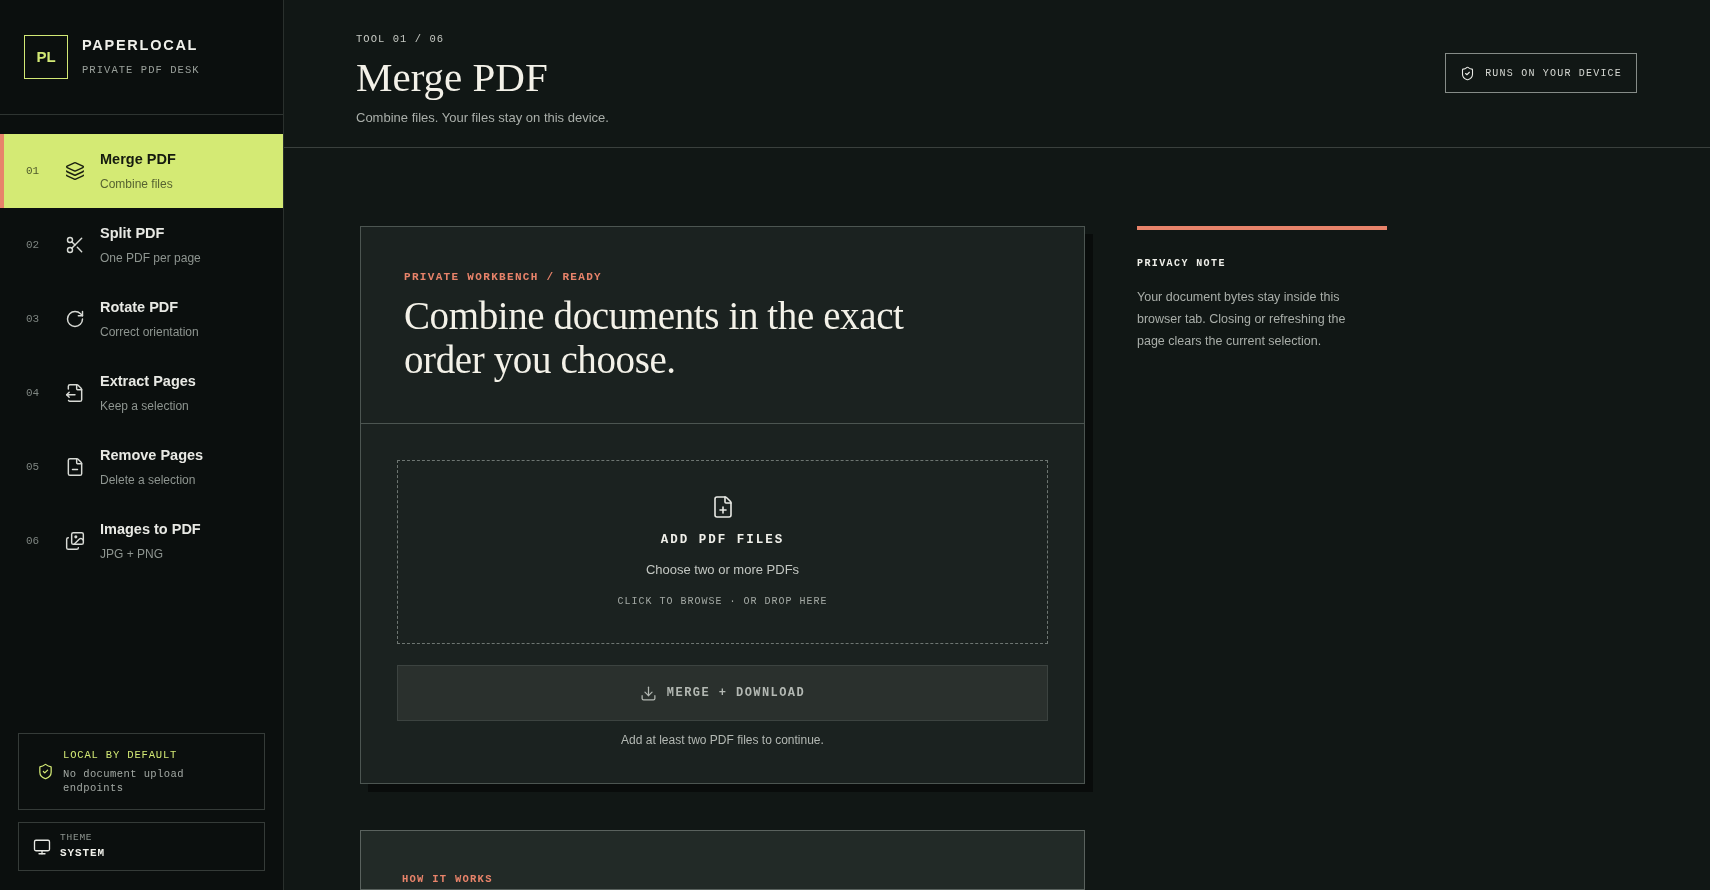  What do you see at coordinates (452, 76) in the screenshot?
I see `page-title: Merge PDF` at bounding box center [452, 76].